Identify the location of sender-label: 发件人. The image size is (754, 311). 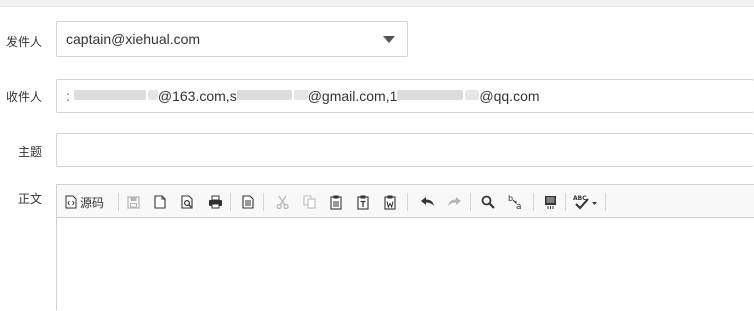
(24, 42).